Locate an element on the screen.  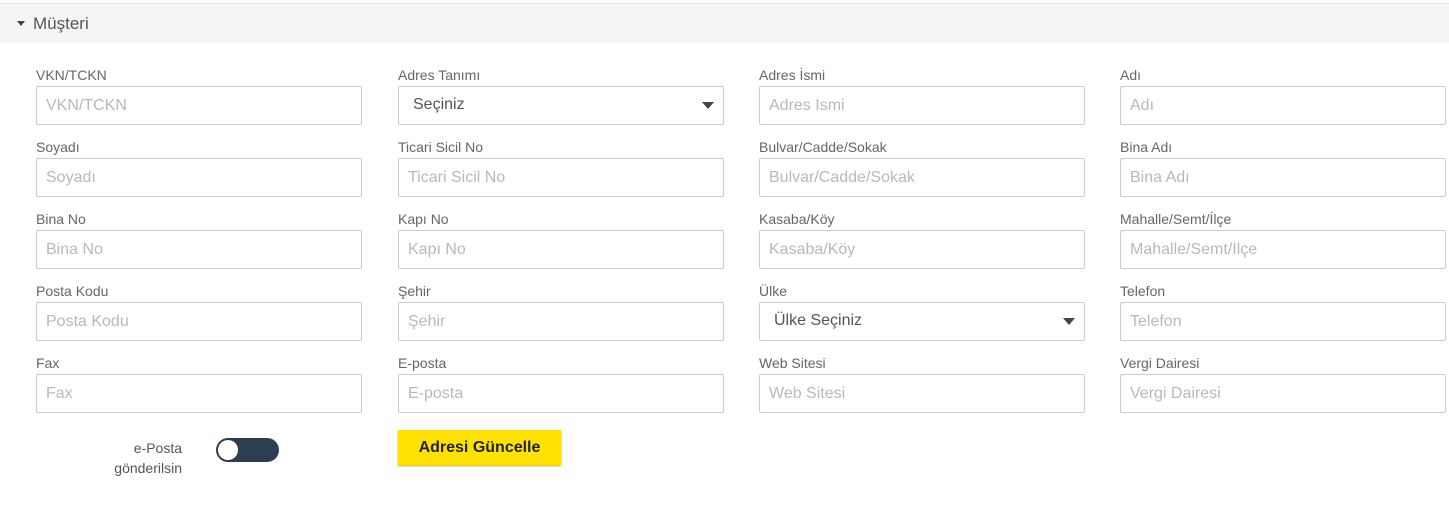
field-label: Adres İsmi is located at coordinates (792, 75).